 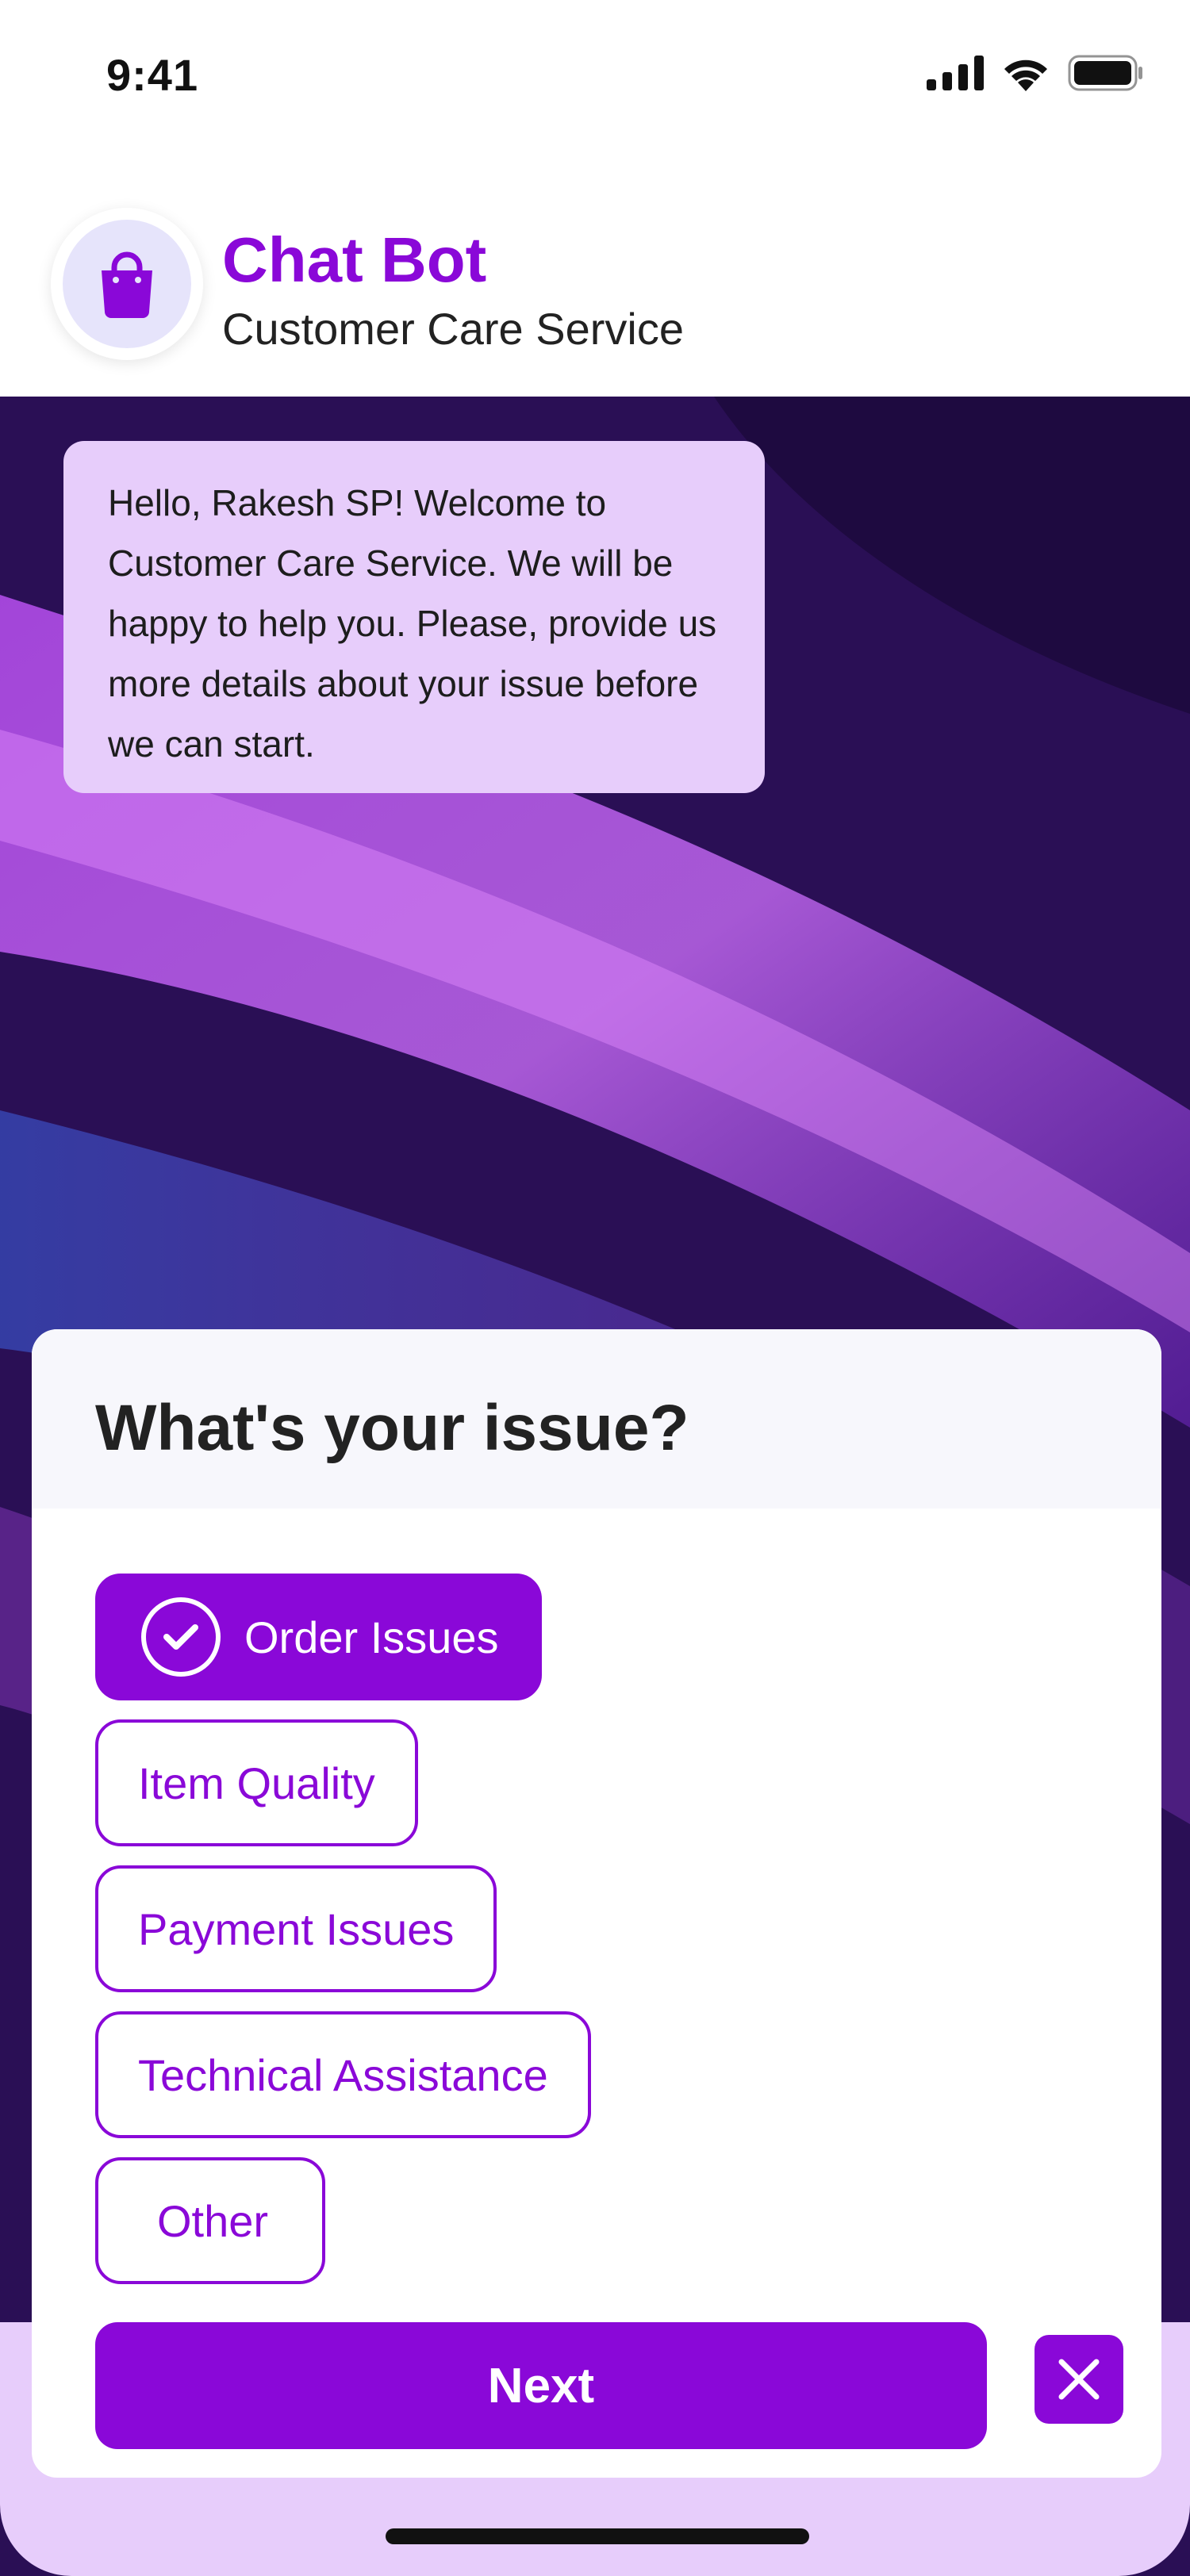 I want to click on option-technical-assistance: Technical Assistance, so click(x=343, y=2075).